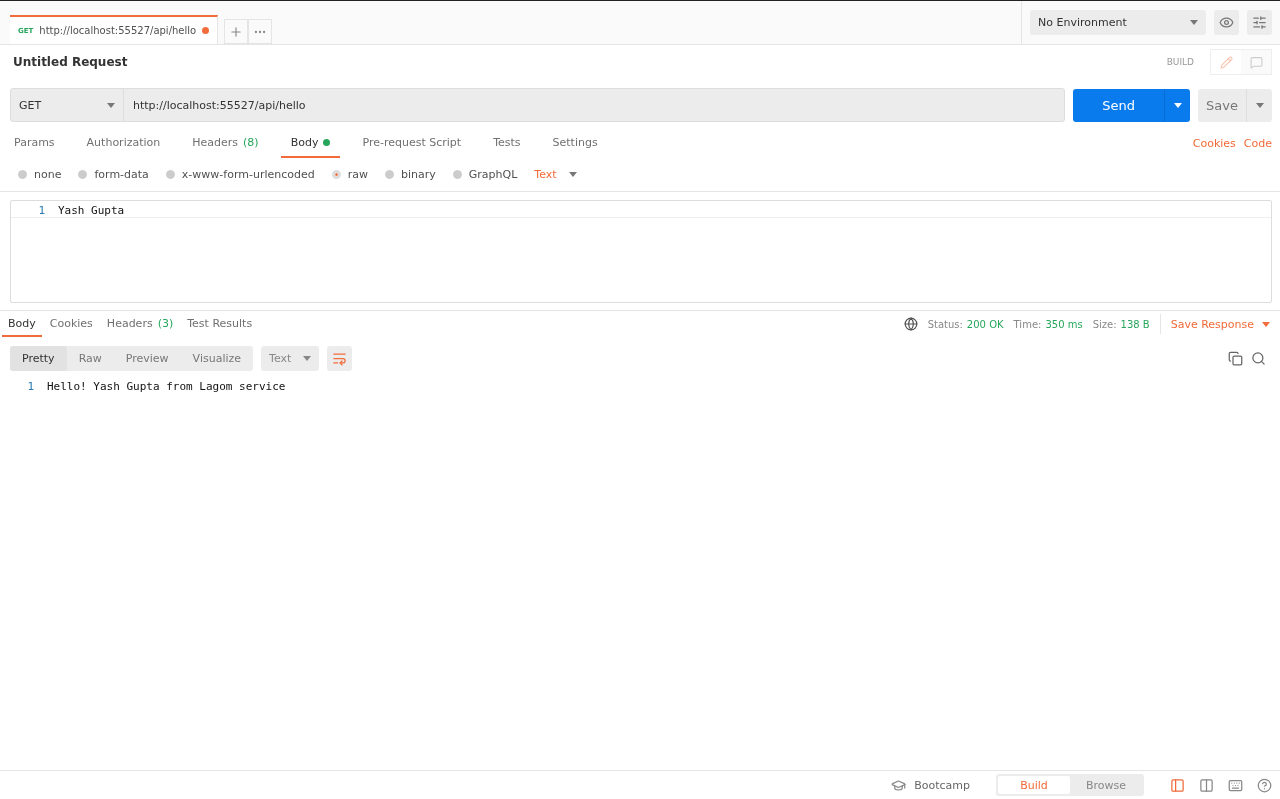 Image resolution: width=1280 pixels, height=799 pixels. I want to click on response-tab: Test Results, so click(220, 324).